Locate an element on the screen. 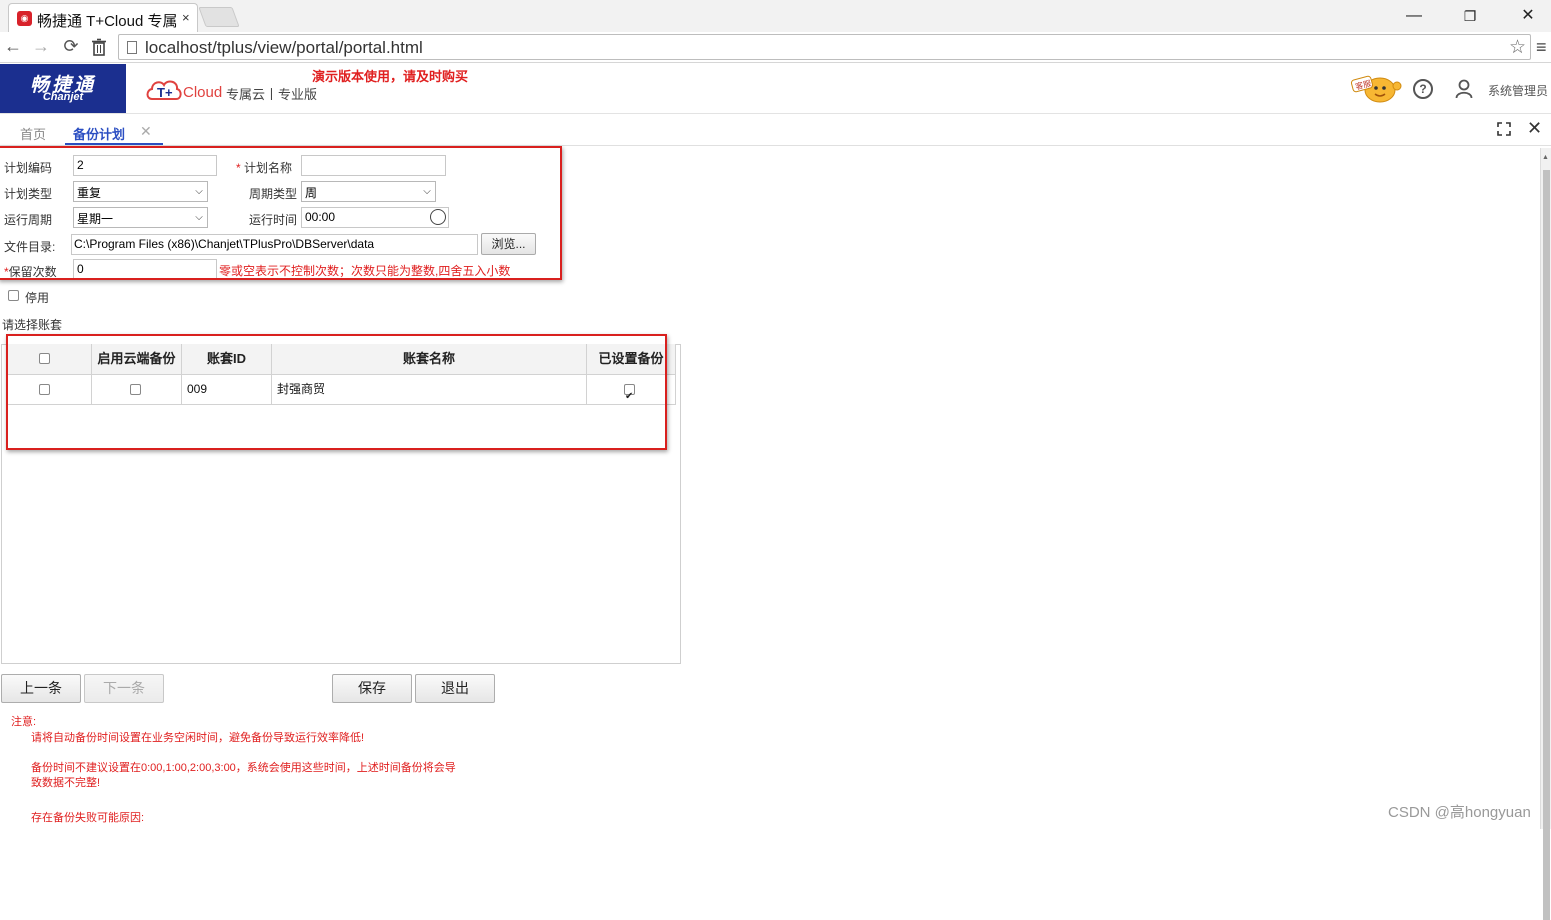 The width and height of the screenshot is (1551, 920). row-cloud-backup-checkbox is located at coordinates (135, 389).